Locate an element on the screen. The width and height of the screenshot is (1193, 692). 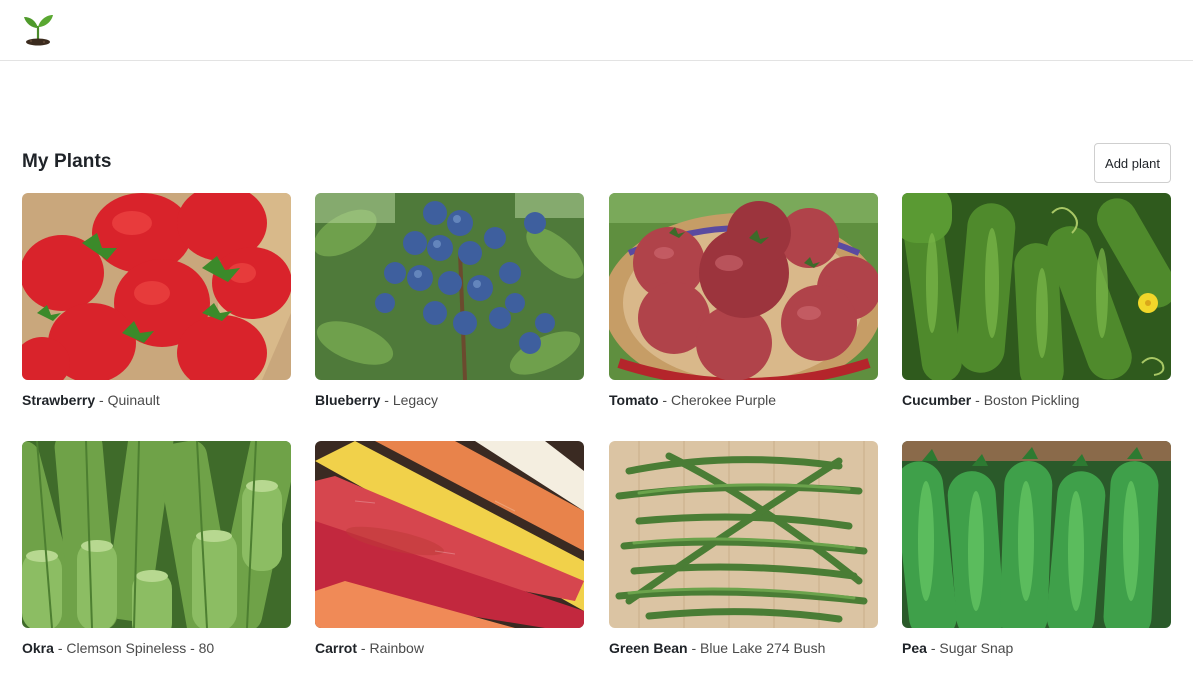
plant-name: Strawberry is located at coordinates (59, 400).